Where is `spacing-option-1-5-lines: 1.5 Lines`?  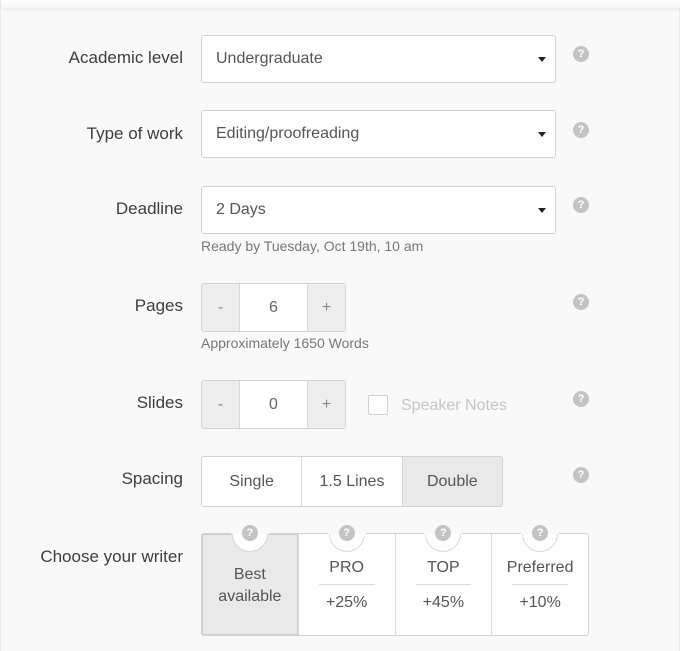 spacing-option-1-5-lines: 1.5 Lines is located at coordinates (352, 481).